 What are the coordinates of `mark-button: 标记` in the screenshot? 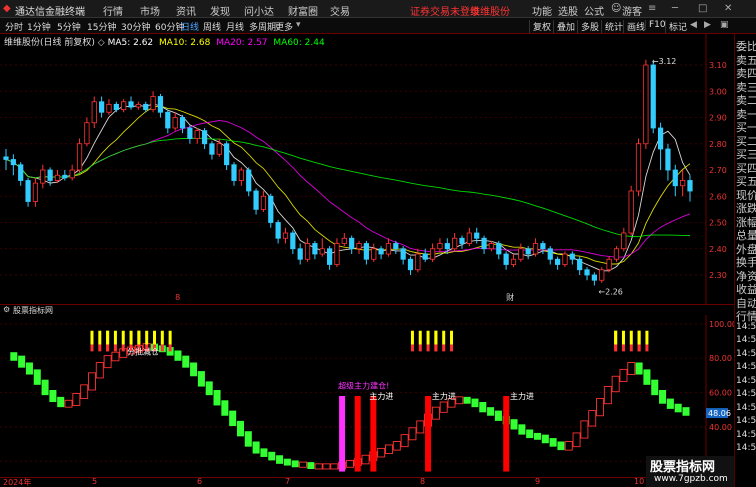 It's located at (677, 26).